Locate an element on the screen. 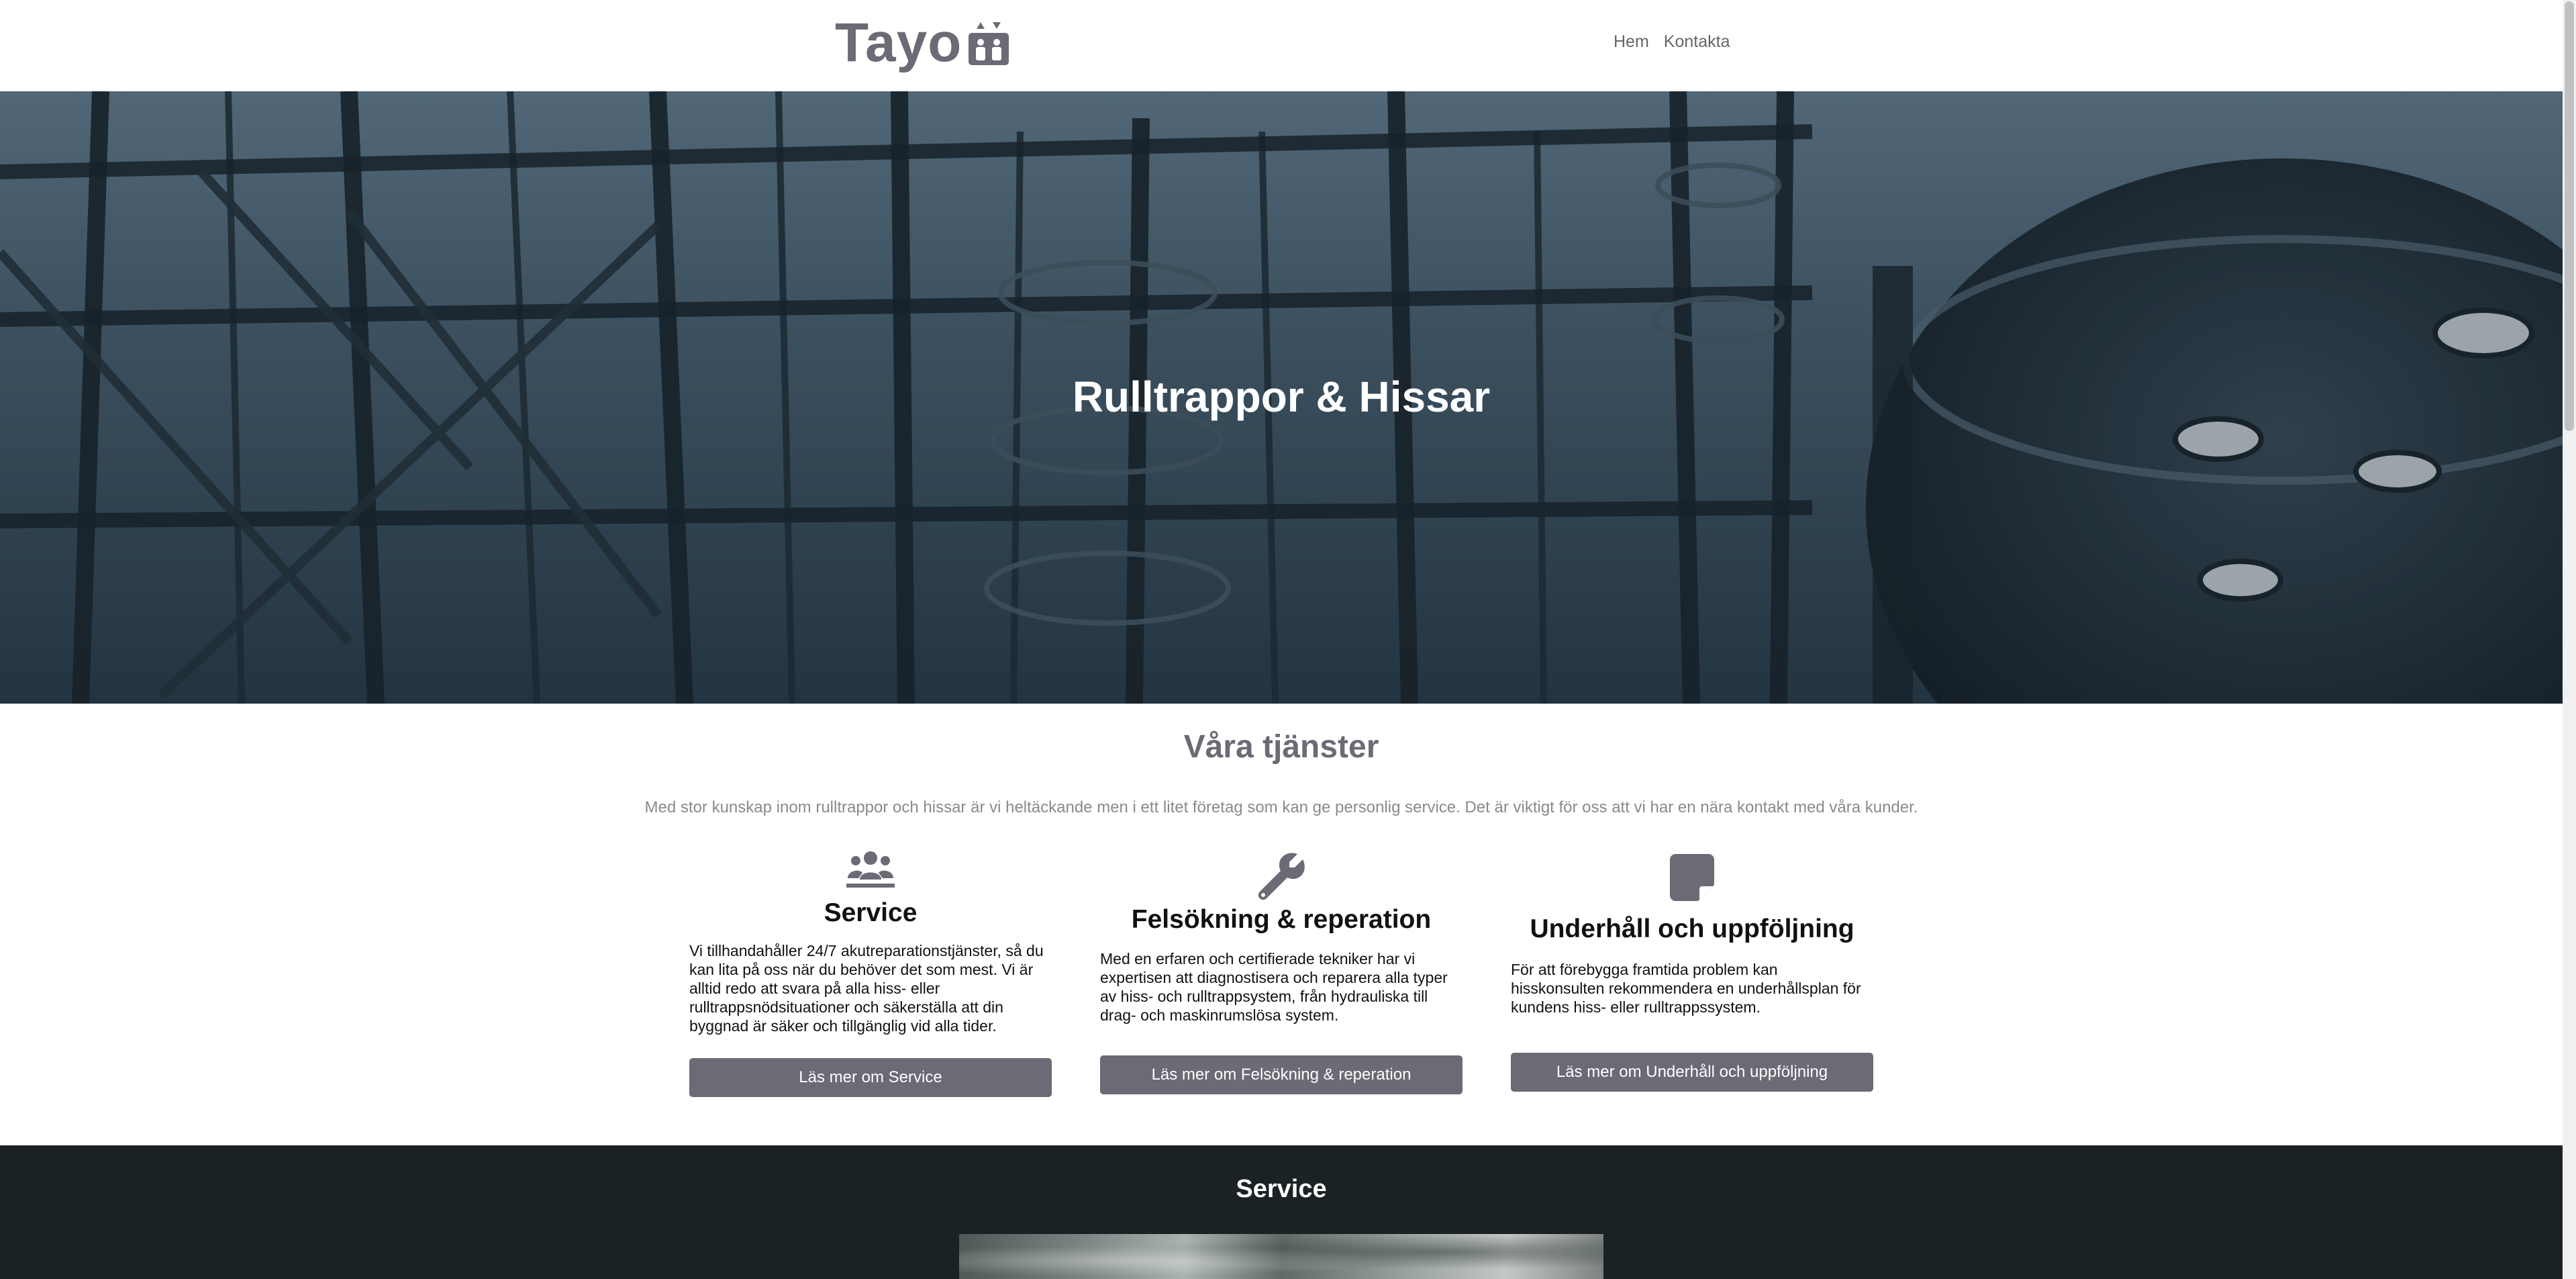  service-image is located at coordinates (1281, 1256).